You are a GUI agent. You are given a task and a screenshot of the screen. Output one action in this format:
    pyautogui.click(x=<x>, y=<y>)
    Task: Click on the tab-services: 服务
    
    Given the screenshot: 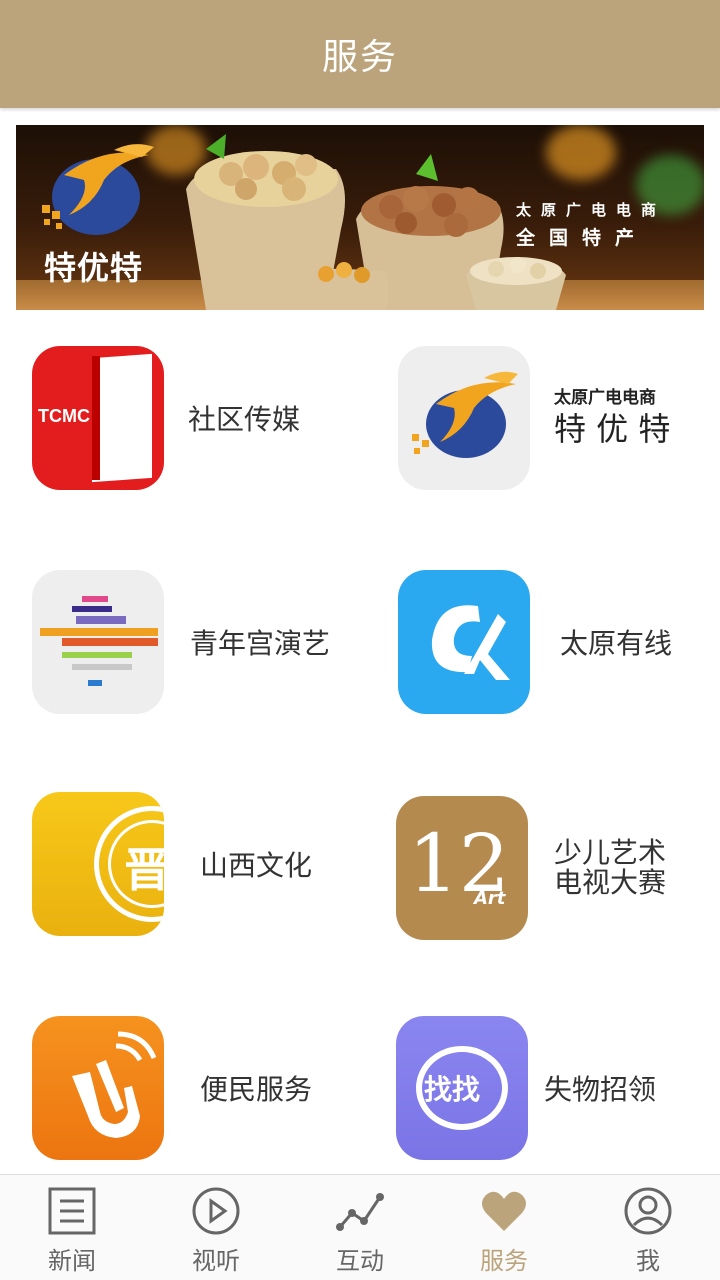 What is the action you would take?
    pyautogui.click(x=504, y=1227)
    